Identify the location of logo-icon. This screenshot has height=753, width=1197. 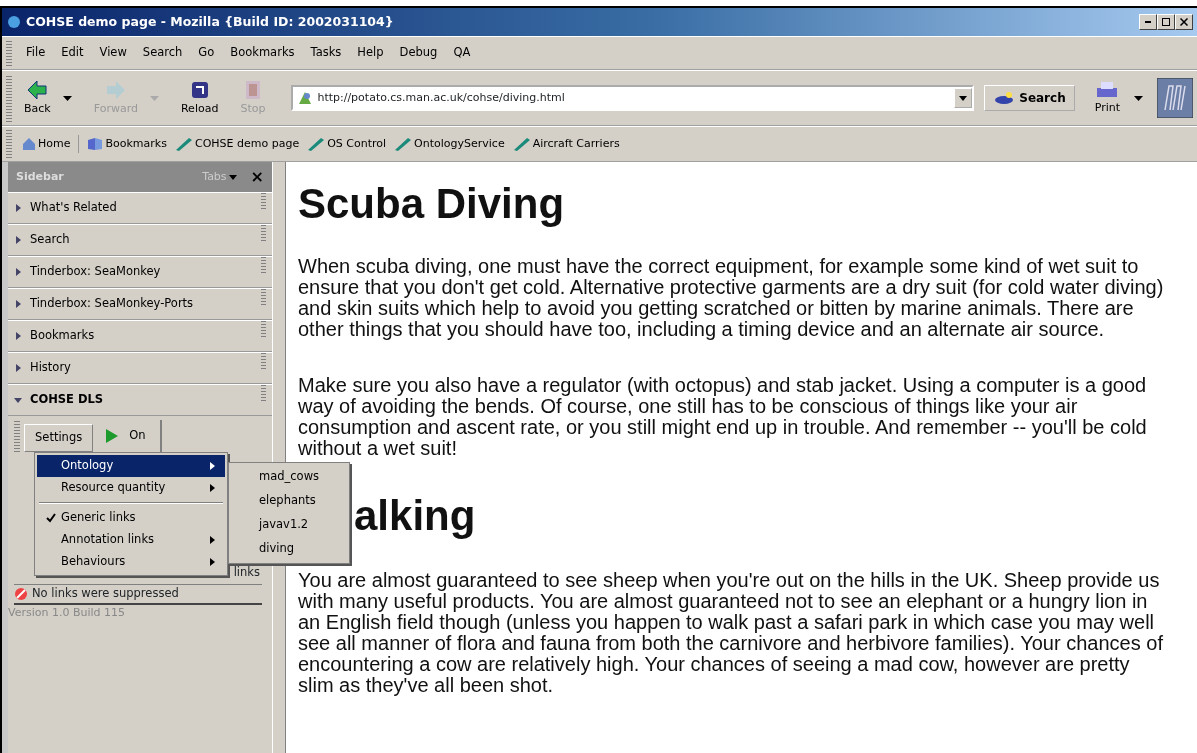
(1175, 98).